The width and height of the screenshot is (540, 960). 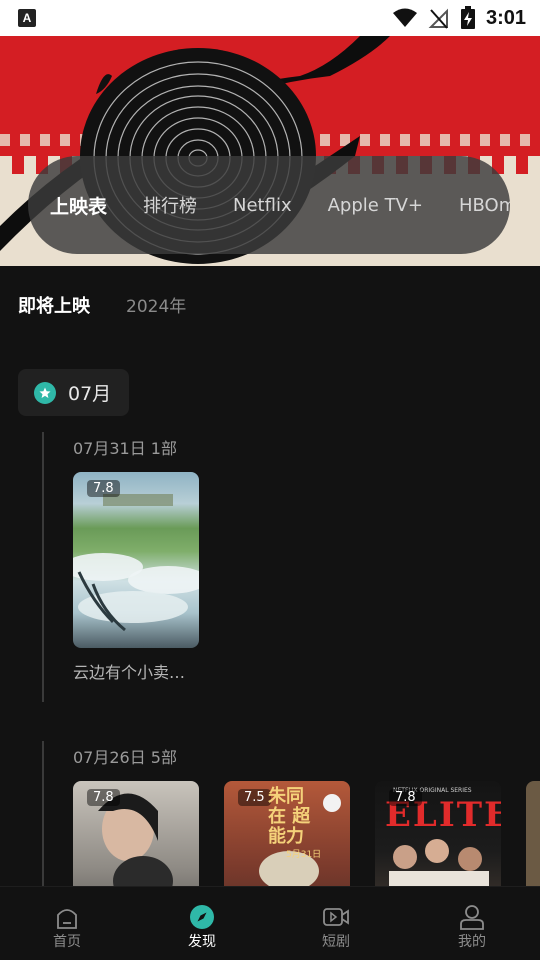 What do you see at coordinates (136, 563) in the screenshot?
I see `poster-artwork` at bounding box center [136, 563].